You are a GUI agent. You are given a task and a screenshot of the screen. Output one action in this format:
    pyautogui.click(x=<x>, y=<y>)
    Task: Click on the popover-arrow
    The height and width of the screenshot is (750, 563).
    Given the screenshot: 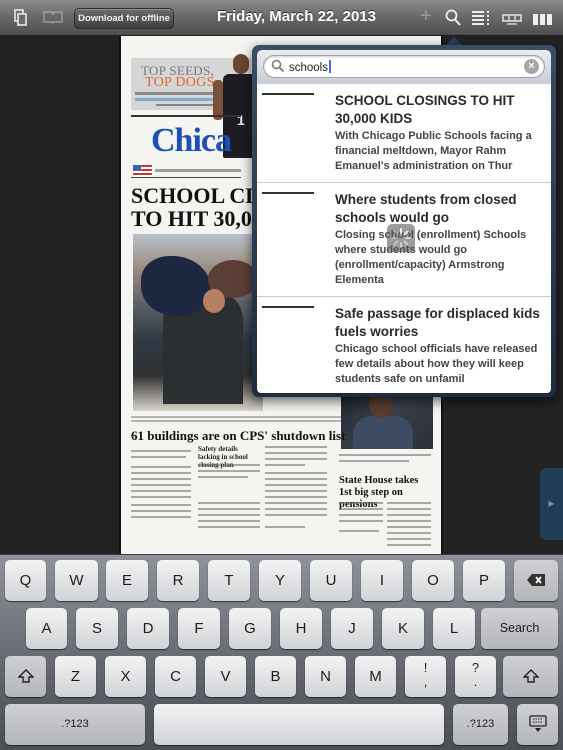 What is the action you would take?
    pyautogui.click(x=454, y=40)
    